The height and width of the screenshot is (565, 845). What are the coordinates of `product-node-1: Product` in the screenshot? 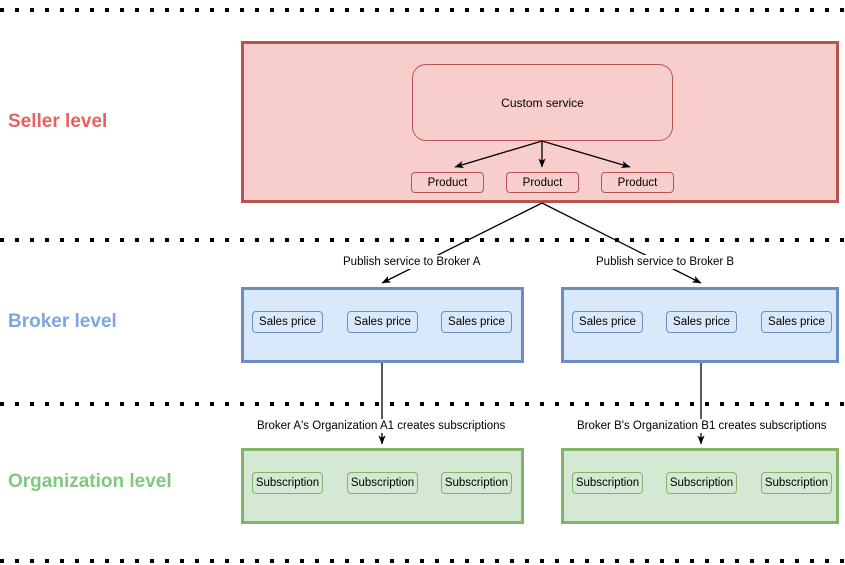 It's located at (447, 182).